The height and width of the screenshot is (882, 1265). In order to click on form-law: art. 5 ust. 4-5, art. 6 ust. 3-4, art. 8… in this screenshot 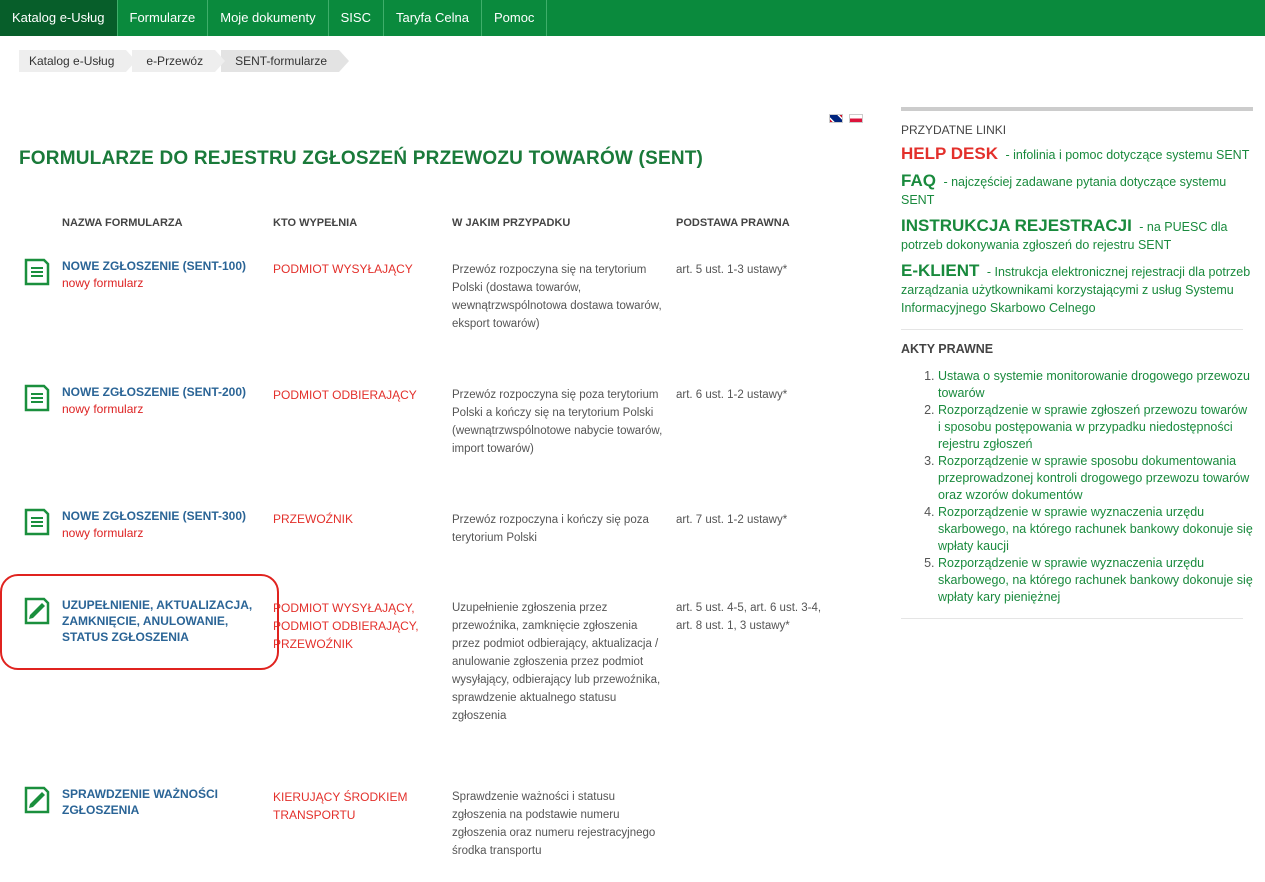, I will do `click(749, 617)`.